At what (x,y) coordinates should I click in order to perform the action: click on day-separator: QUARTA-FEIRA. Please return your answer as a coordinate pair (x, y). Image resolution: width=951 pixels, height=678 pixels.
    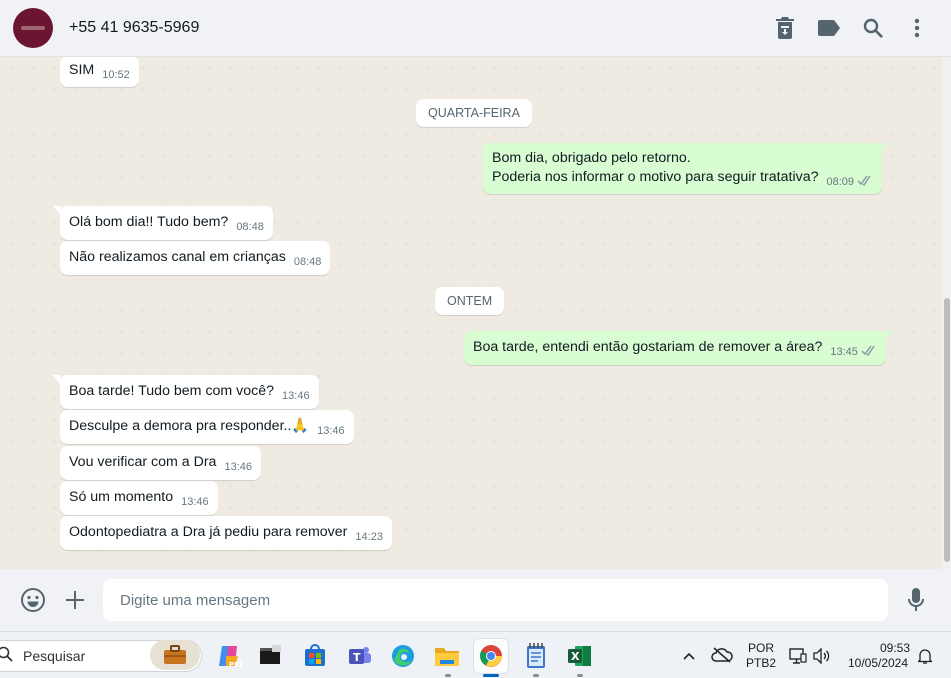
    Looking at the image, I should click on (474, 113).